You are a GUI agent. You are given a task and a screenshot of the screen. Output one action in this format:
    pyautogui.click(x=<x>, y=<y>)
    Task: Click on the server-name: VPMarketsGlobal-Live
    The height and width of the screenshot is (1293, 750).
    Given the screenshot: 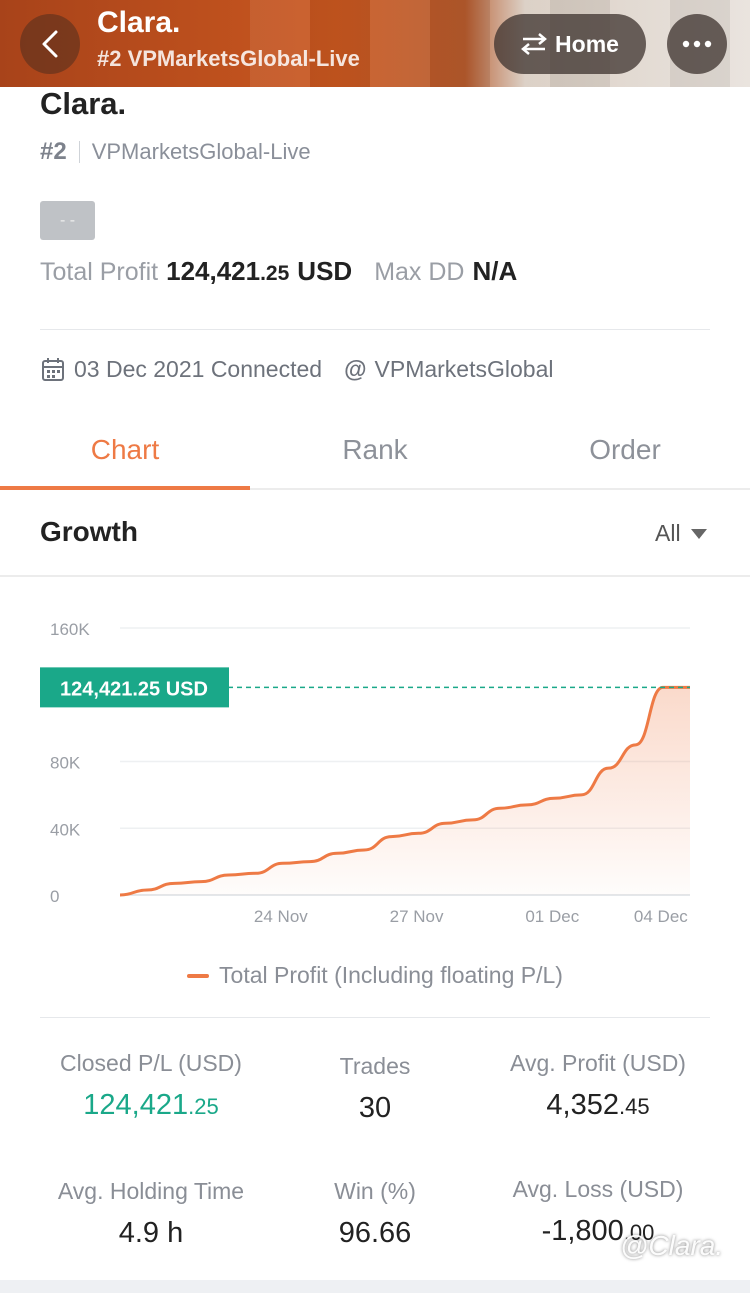 What is the action you would take?
    pyautogui.click(x=201, y=151)
    